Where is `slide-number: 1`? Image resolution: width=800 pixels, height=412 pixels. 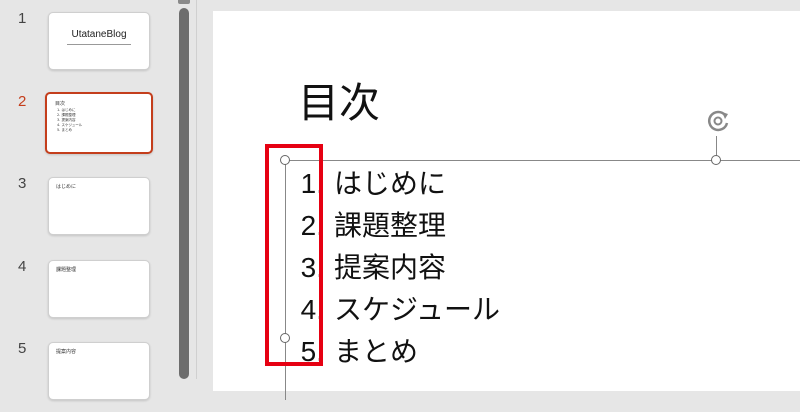 slide-number: 1 is located at coordinates (22, 18).